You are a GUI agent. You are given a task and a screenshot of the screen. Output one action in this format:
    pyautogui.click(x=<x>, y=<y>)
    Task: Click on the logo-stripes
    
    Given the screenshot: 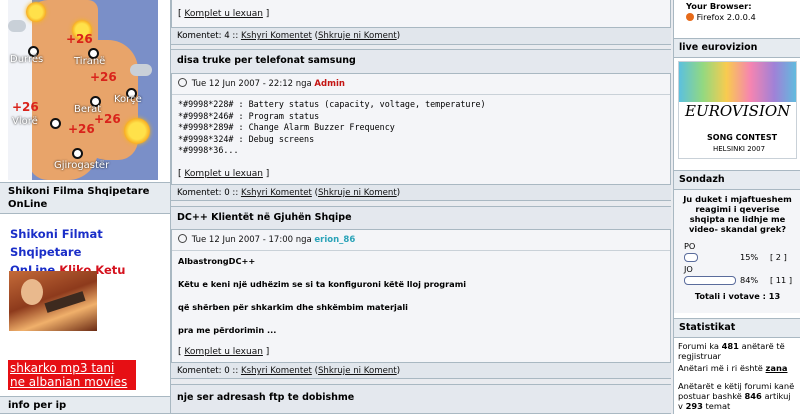 What is the action you would take?
    pyautogui.click(x=737, y=82)
    